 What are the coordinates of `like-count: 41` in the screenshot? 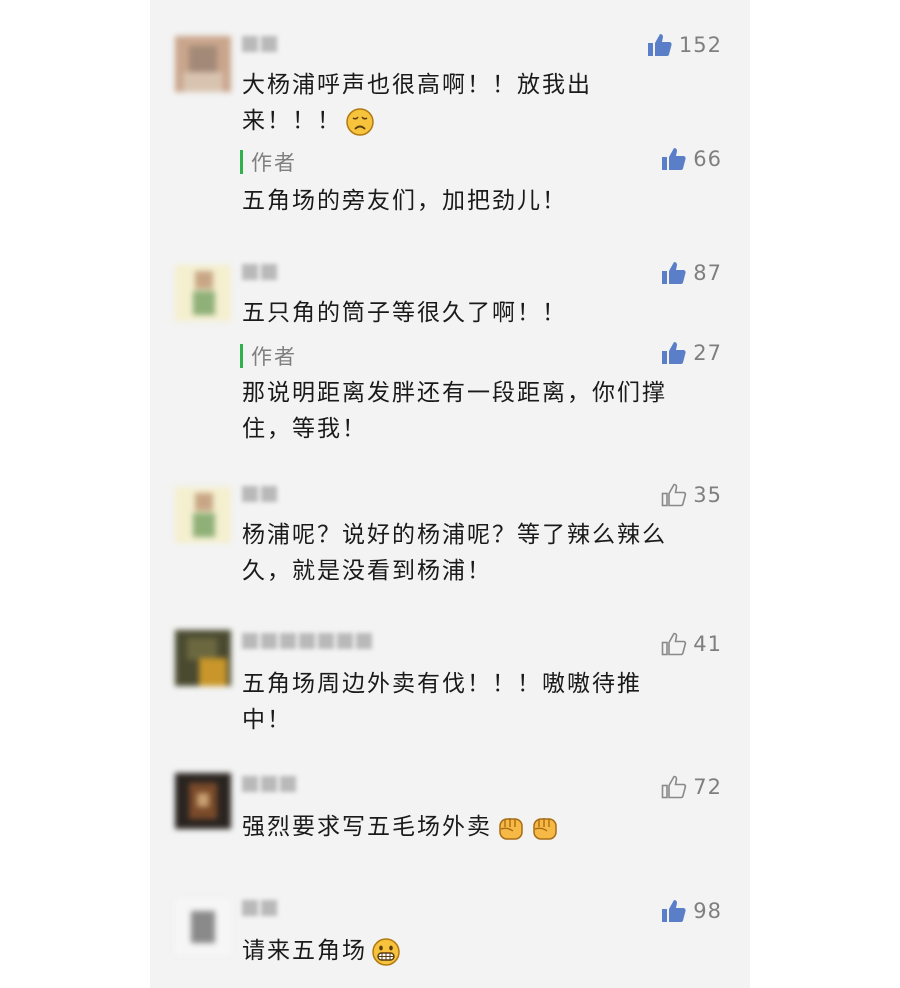 It's located at (707, 644).